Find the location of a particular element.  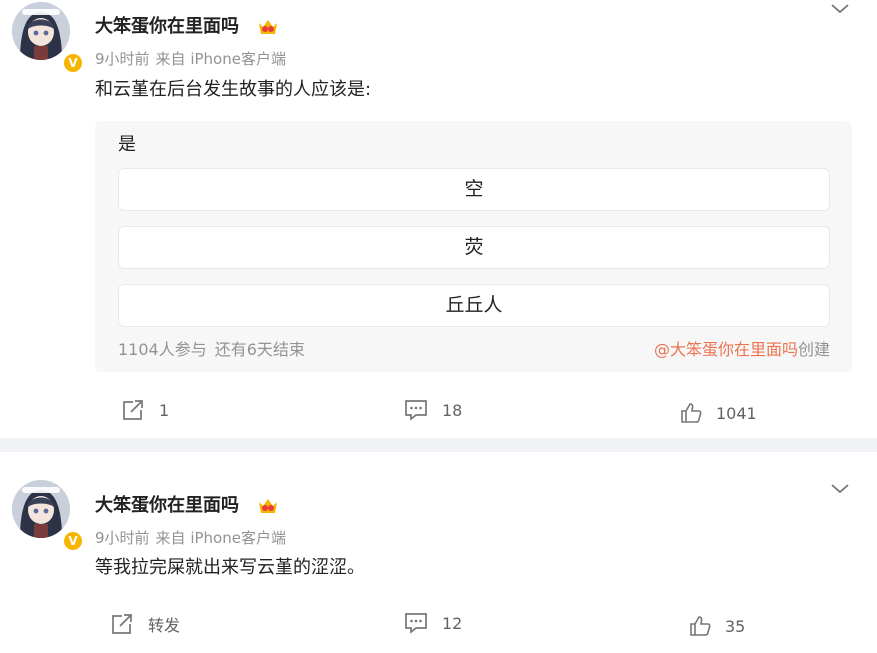

poll-option: 荧 is located at coordinates (474, 247).